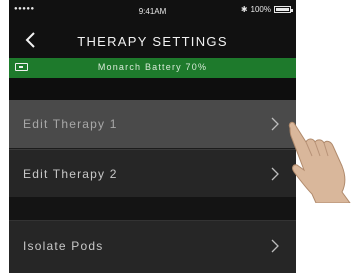 This screenshot has height=273, width=351. Describe the element at coordinates (152, 11) in the screenshot. I see `status-bar: ●●●●● 9:41AM ✱ 100%` at that location.